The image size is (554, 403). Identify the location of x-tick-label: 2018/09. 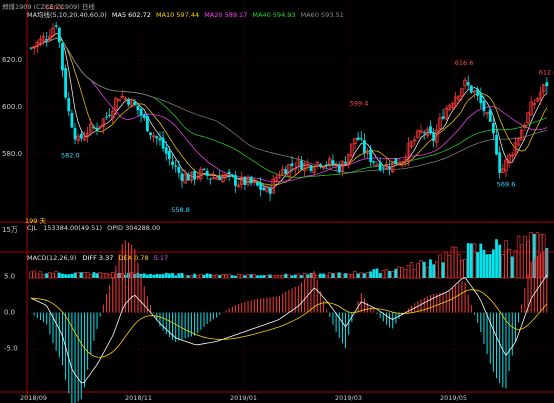
(33, 398).